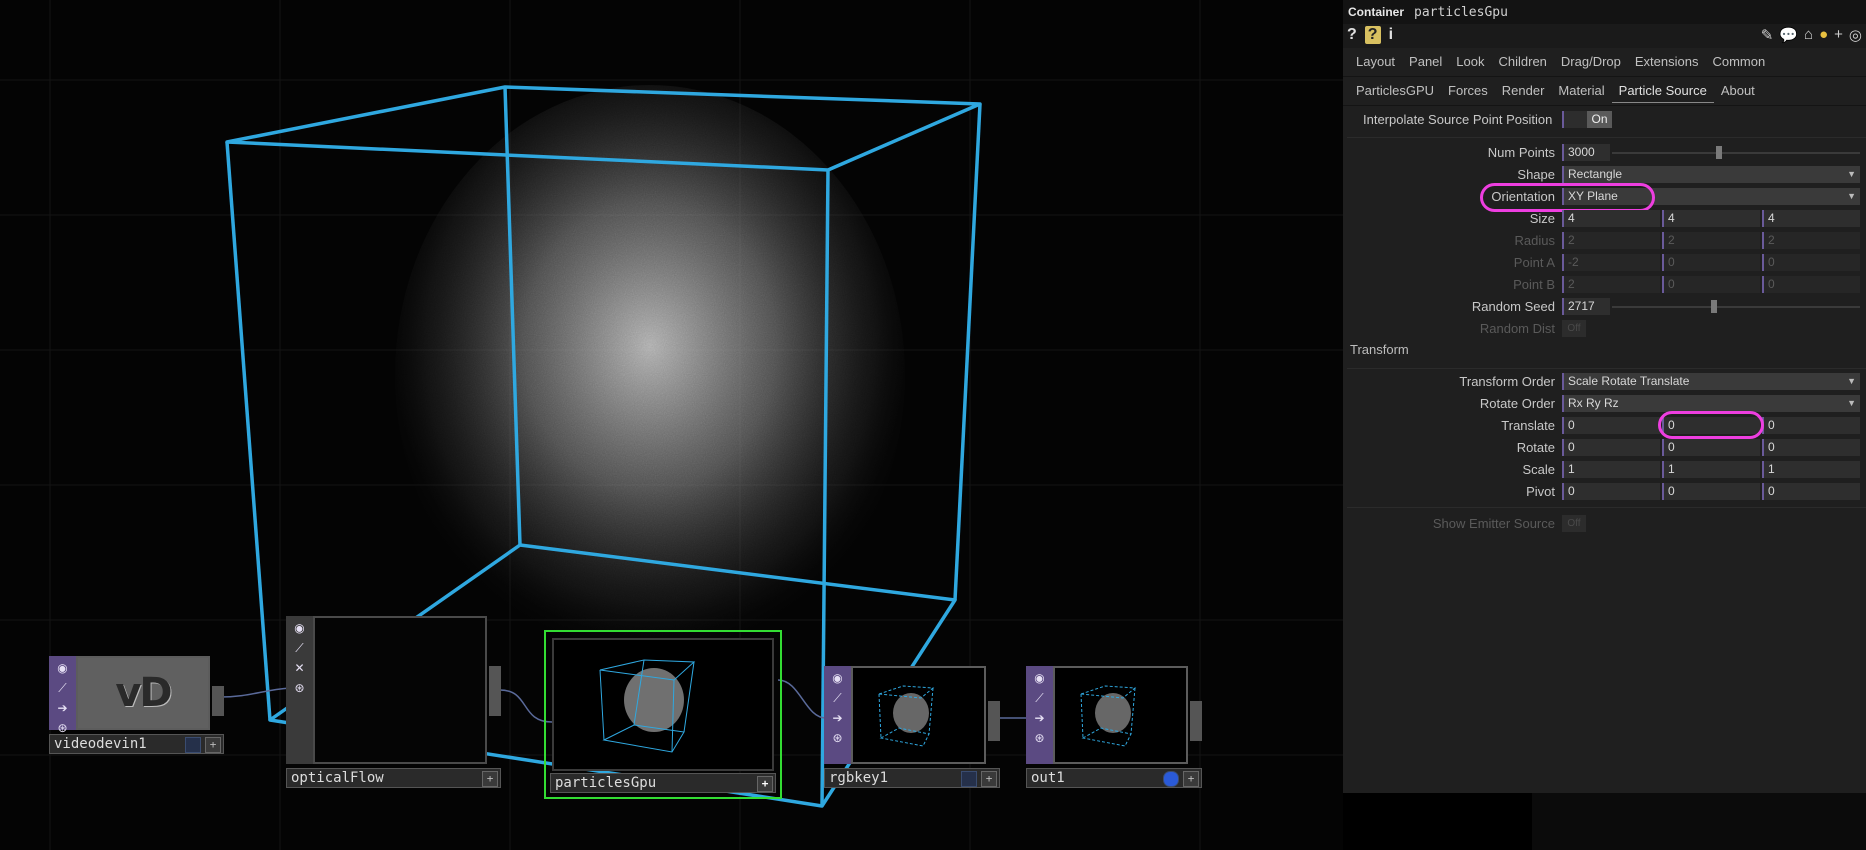  Describe the element at coordinates (1523, 91) in the screenshot. I see `tab-render: Render` at that location.